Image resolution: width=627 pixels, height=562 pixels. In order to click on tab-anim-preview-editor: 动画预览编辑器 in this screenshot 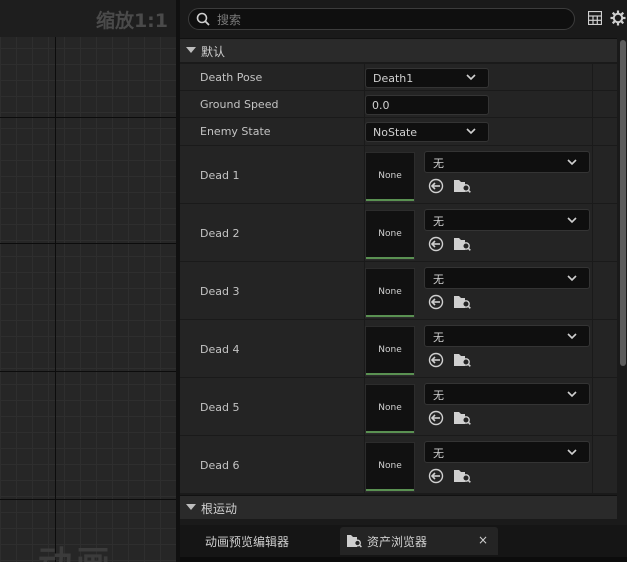, I will do `click(259, 541)`.